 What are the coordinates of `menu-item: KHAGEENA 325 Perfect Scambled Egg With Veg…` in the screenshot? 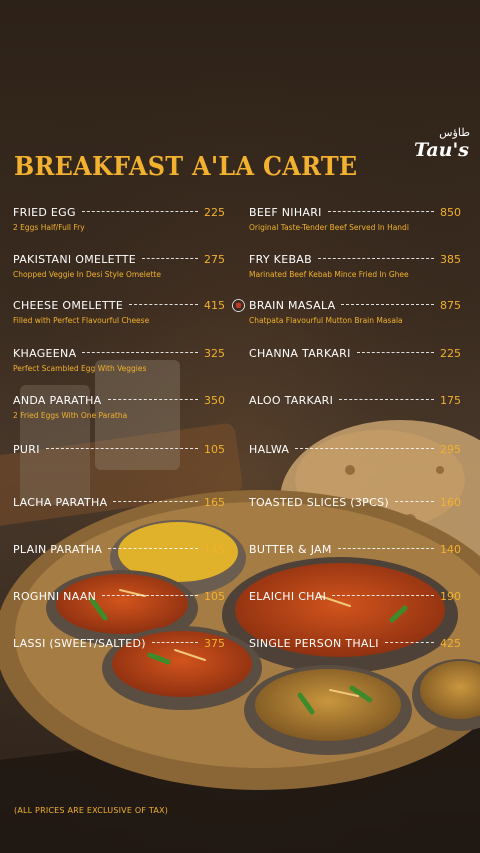 It's located at (119, 359).